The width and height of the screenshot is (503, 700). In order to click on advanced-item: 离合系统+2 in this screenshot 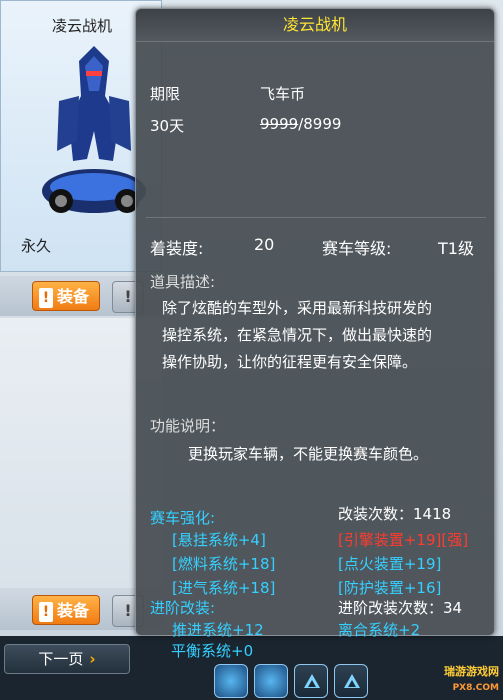, I will do `click(379, 630)`.